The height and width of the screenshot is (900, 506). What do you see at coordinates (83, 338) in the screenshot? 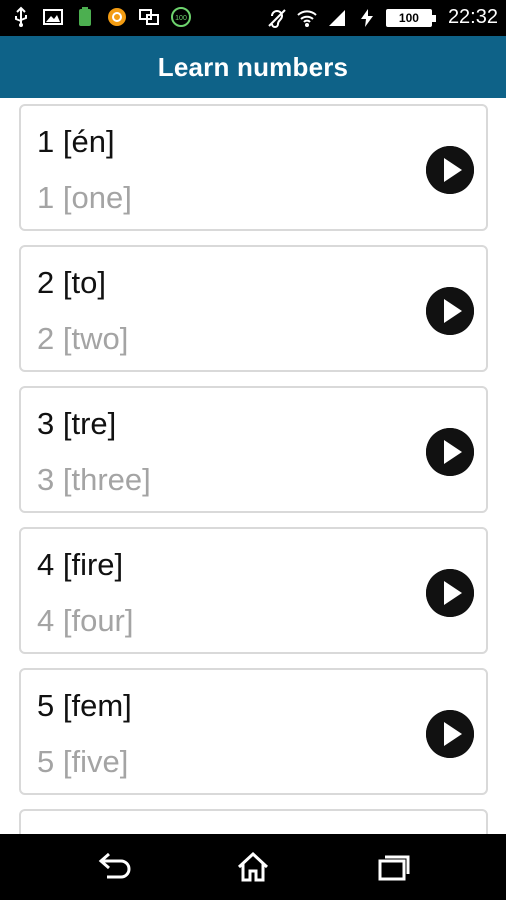
I see `item-english-label: 2 [two]` at bounding box center [83, 338].